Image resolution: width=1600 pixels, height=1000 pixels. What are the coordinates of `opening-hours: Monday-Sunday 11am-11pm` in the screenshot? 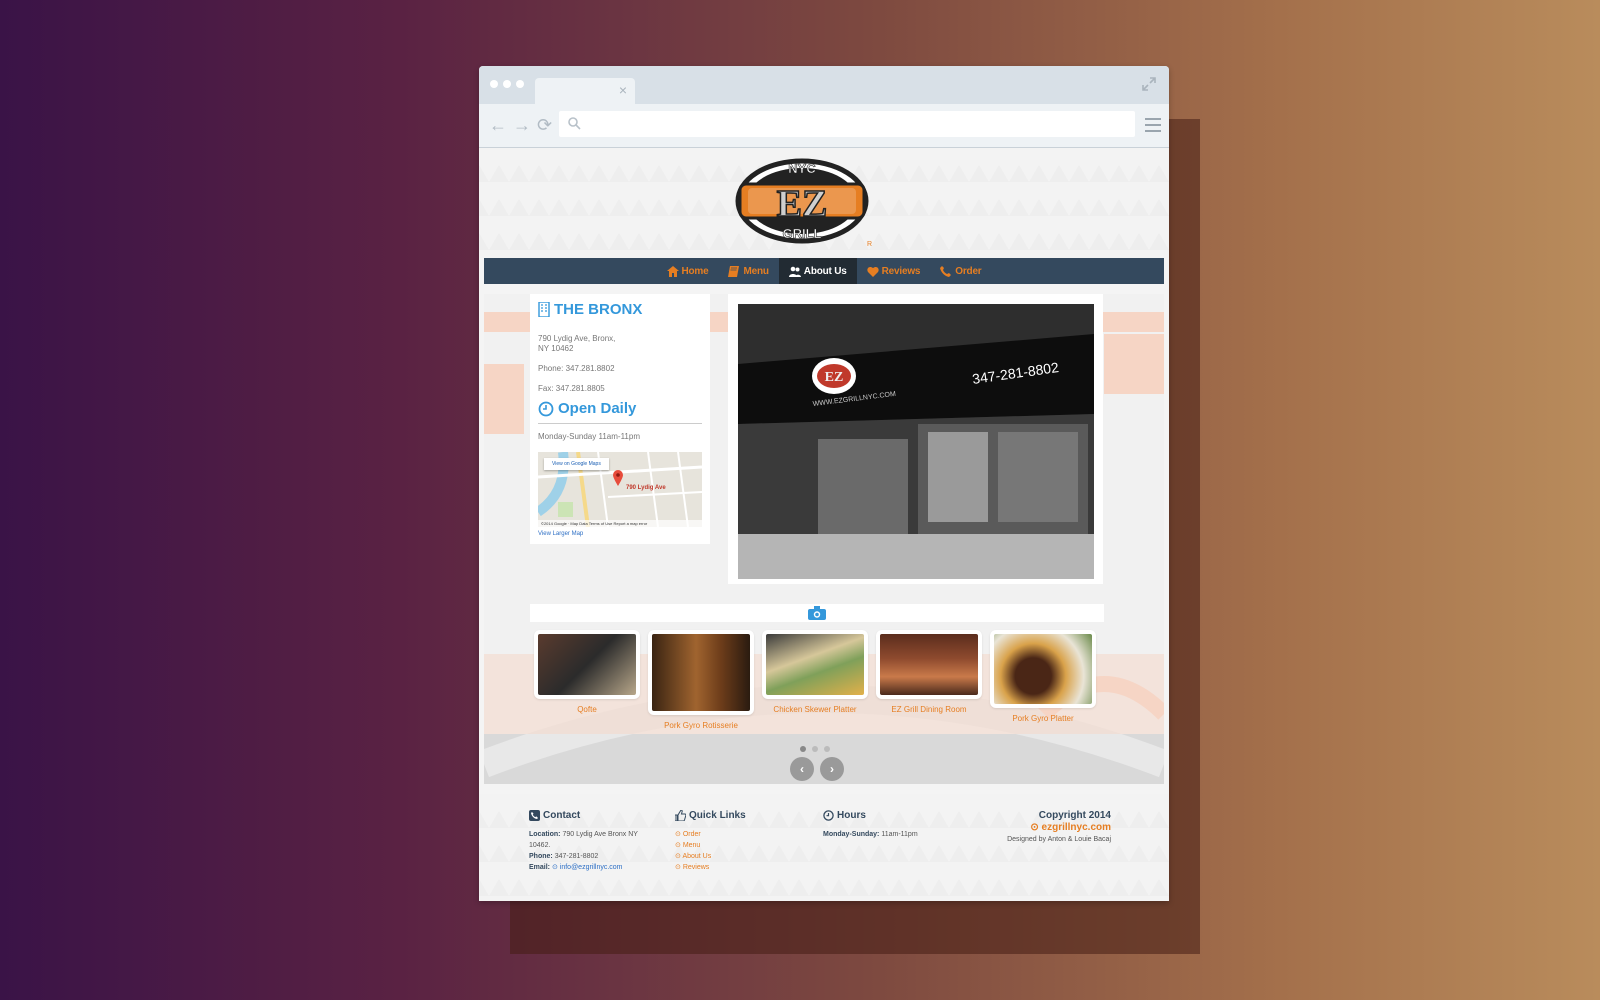 It's located at (589, 436).